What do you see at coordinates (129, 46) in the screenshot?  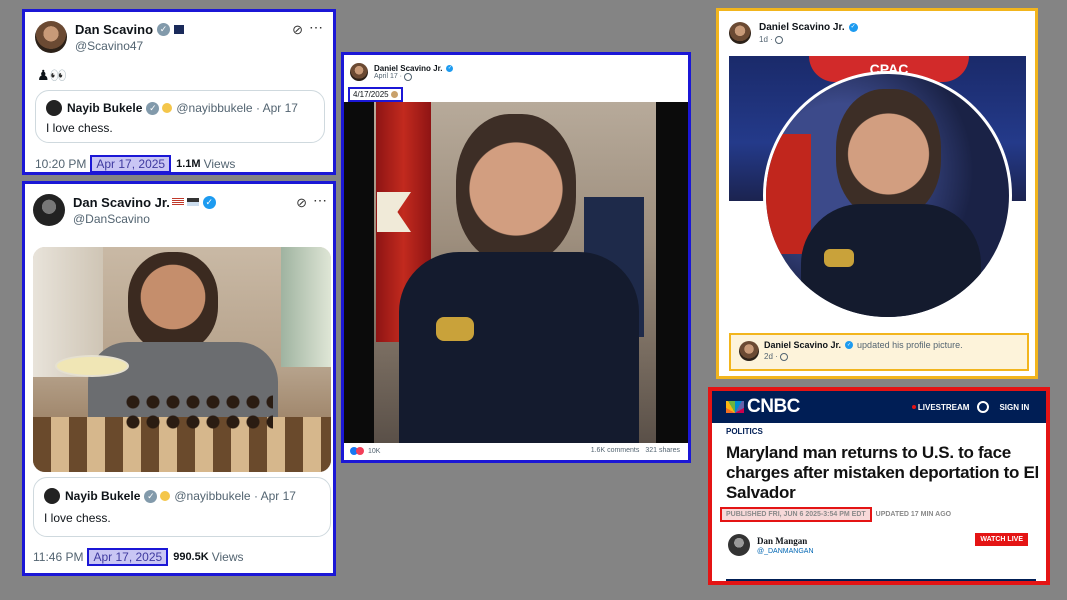 I see `author-handle: @Scavino47` at bounding box center [129, 46].